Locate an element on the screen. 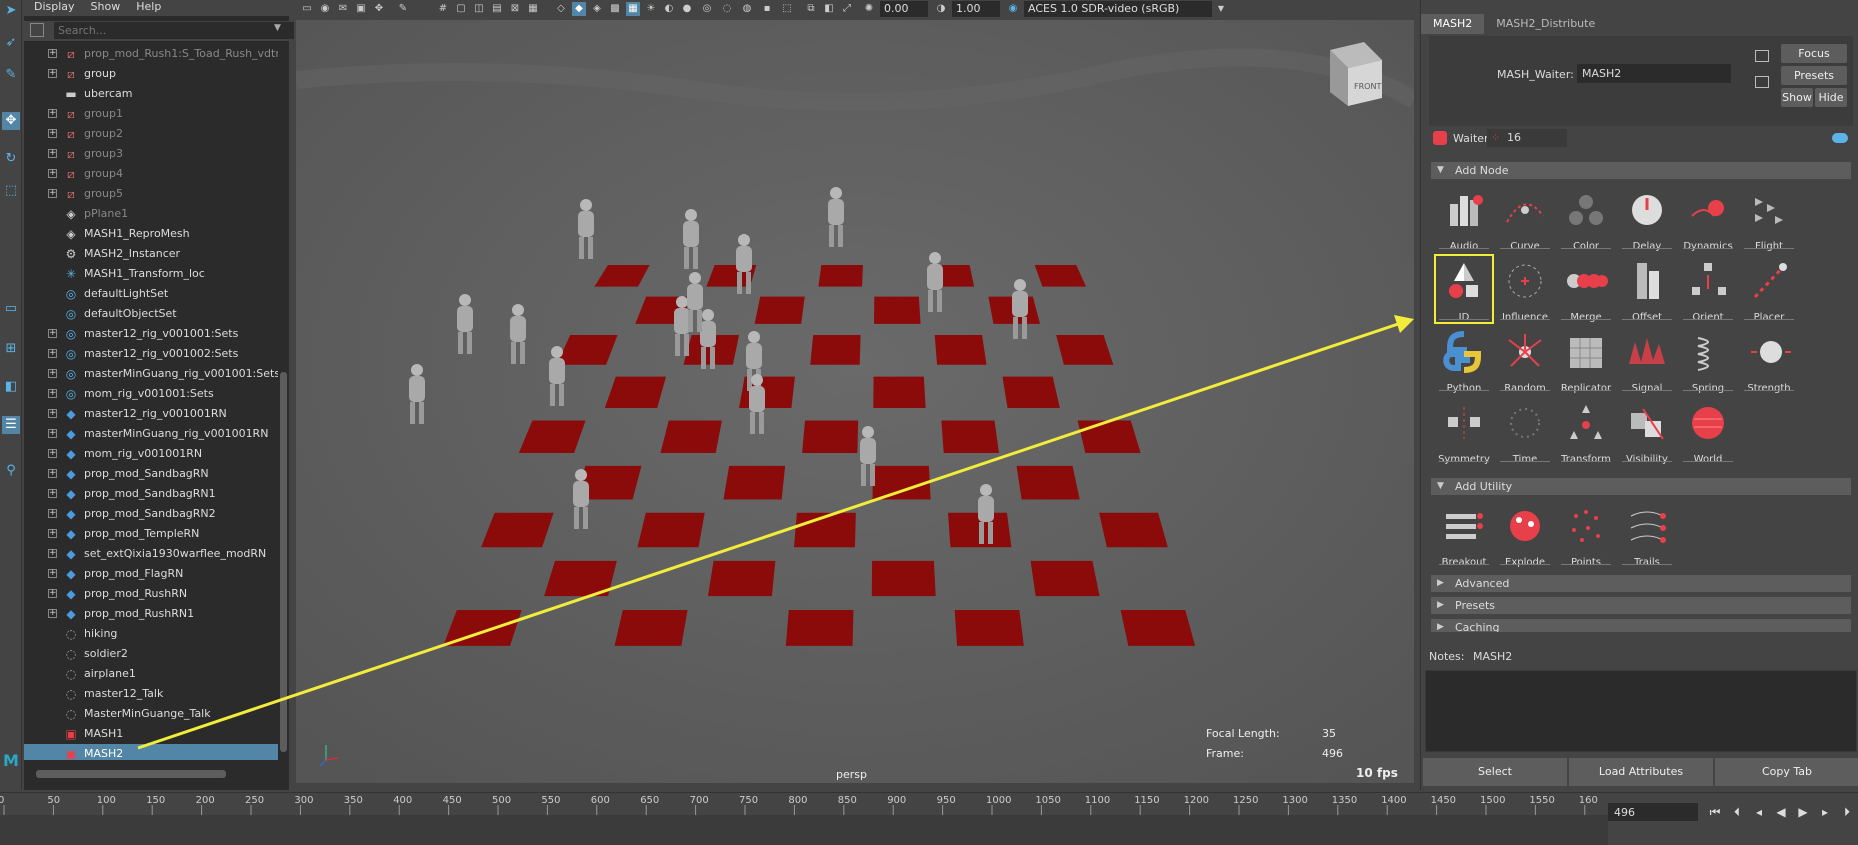 This screenshot has height=845, width=1858. current-frame-field is located at coordinates (1653, 812).